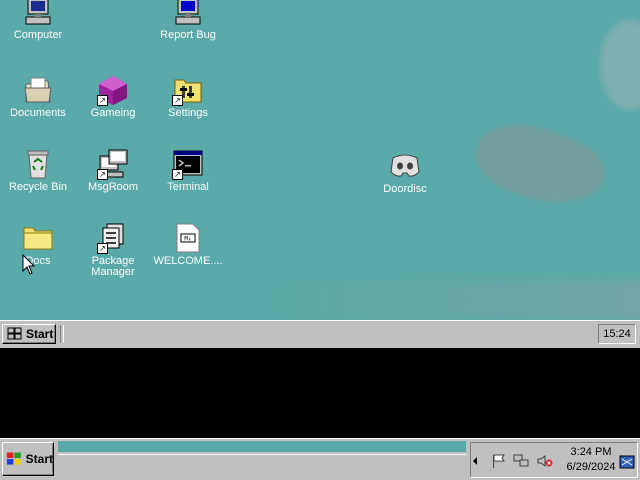  Describe the element at coordinates (499, 461) in the screenshot. I see `flag-icon` at that location.